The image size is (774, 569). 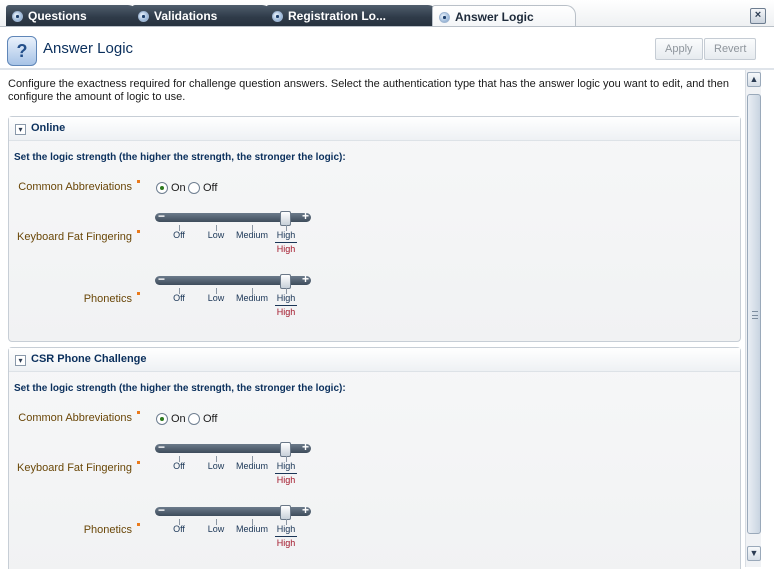 I want to click on tab-validations: Validations, so click(x=202, y=16).